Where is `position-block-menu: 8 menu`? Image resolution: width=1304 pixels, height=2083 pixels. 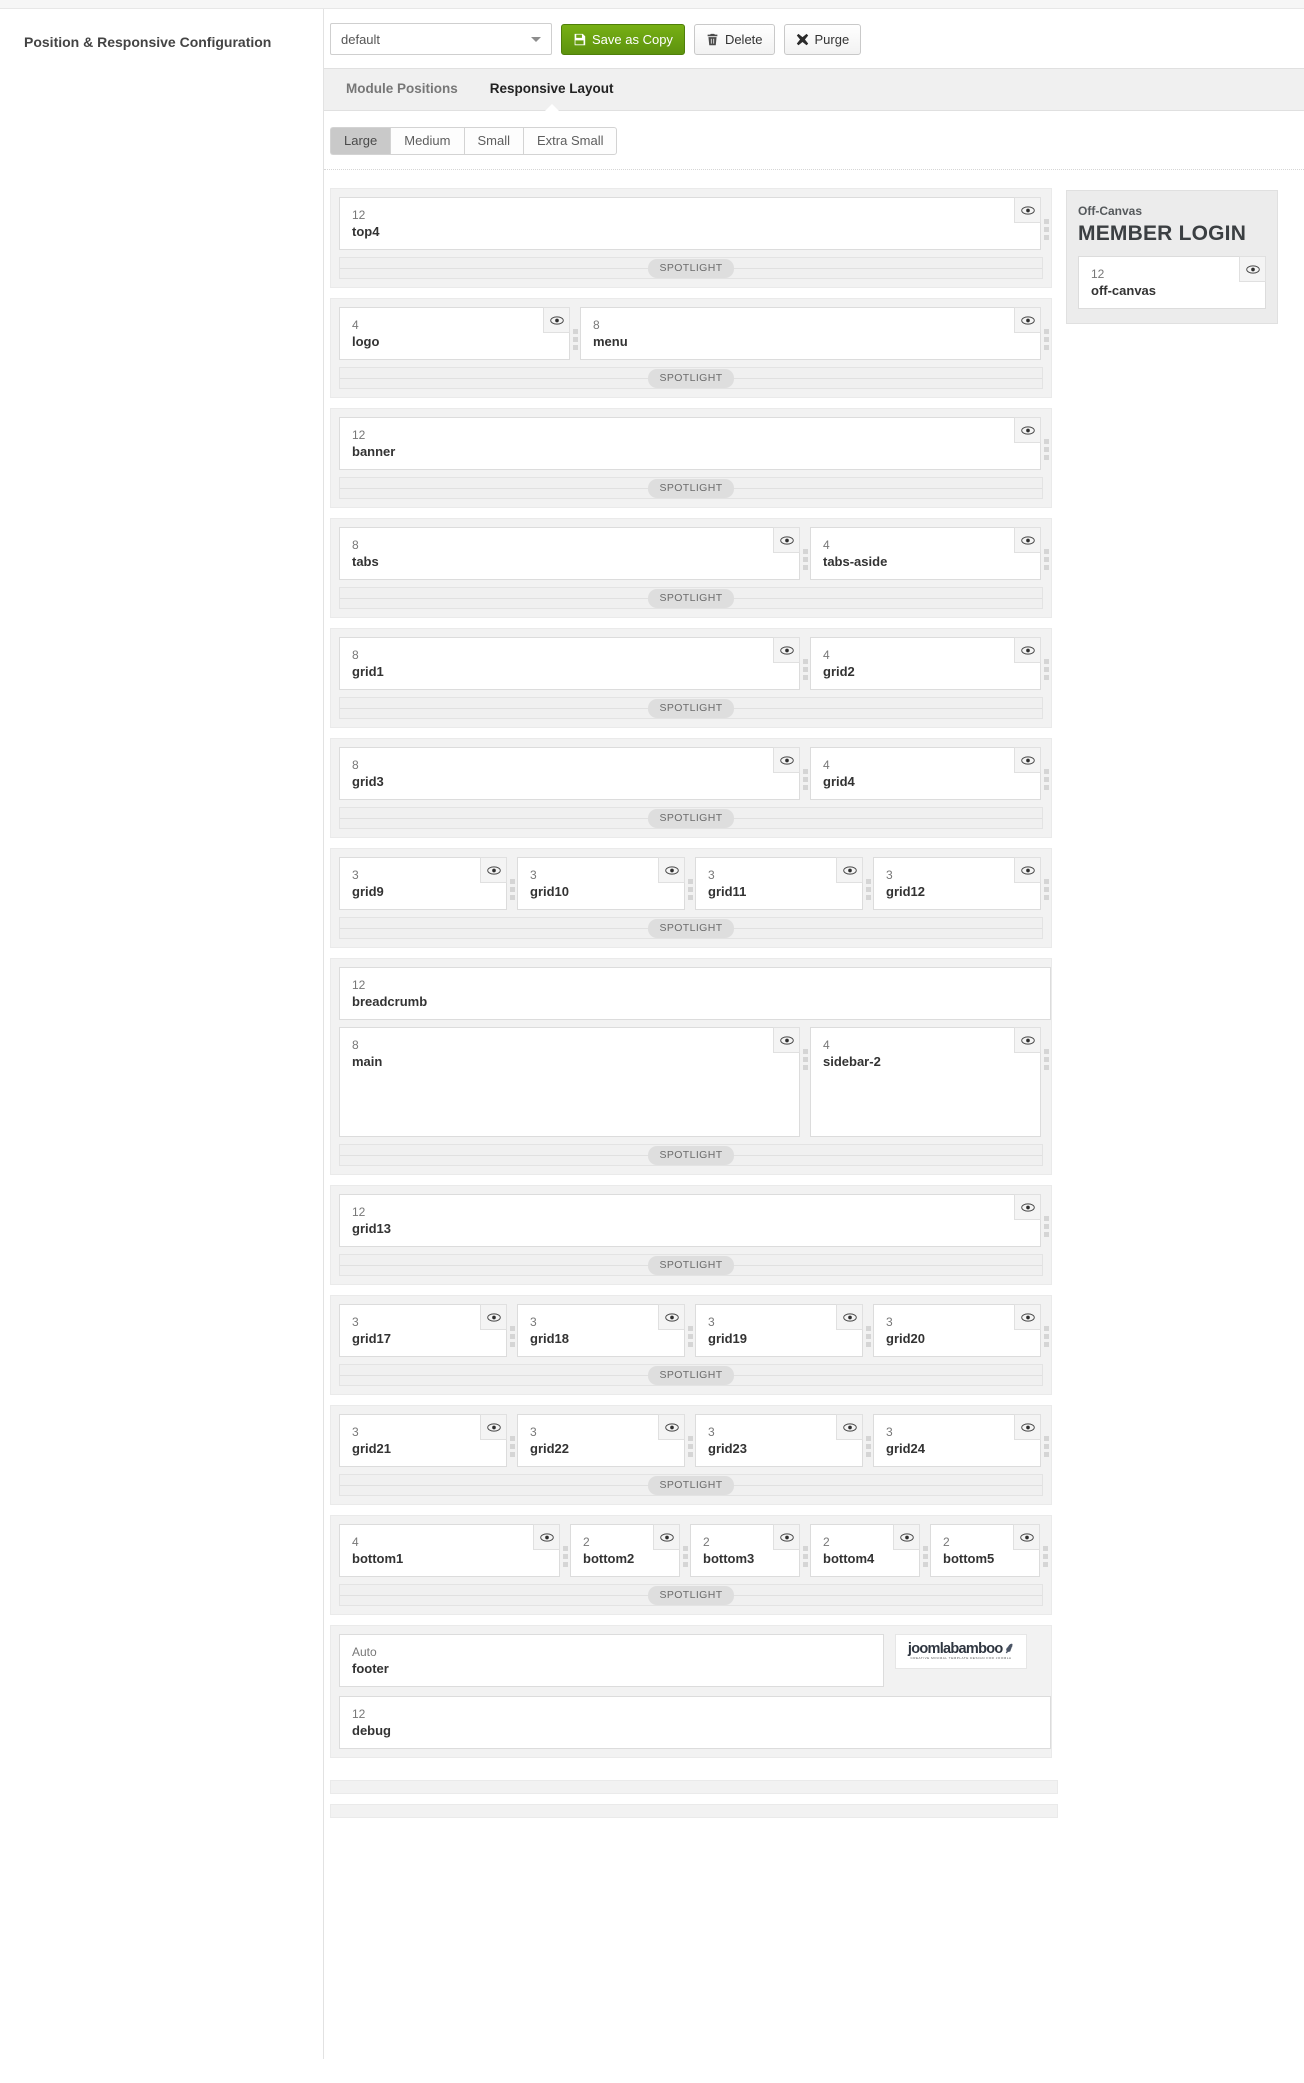 position-block-menu: 8 menu is located at coordinates (810, 333).